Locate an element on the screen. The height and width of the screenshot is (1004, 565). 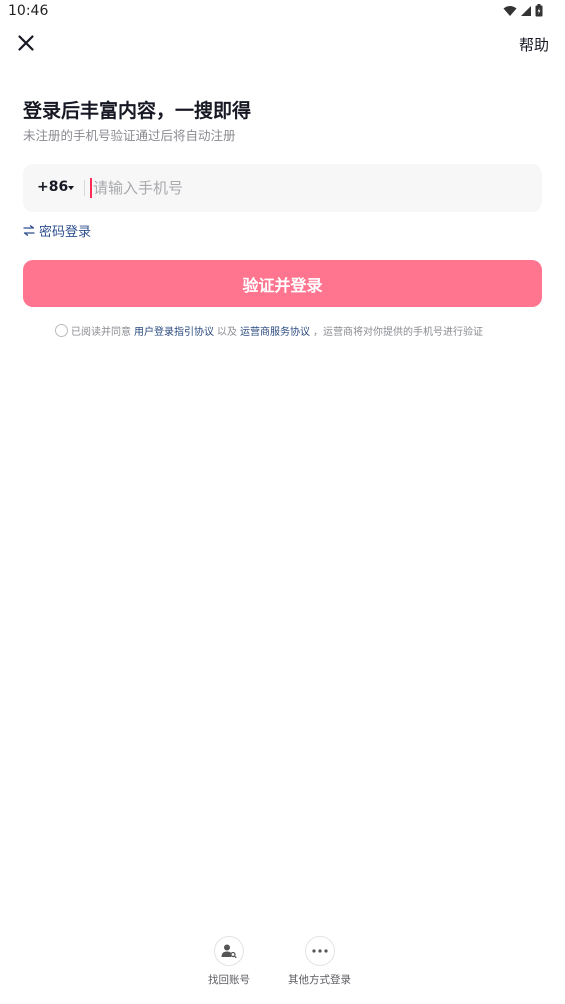
status-bar: 10:46 is located at coordinates (282, 12).